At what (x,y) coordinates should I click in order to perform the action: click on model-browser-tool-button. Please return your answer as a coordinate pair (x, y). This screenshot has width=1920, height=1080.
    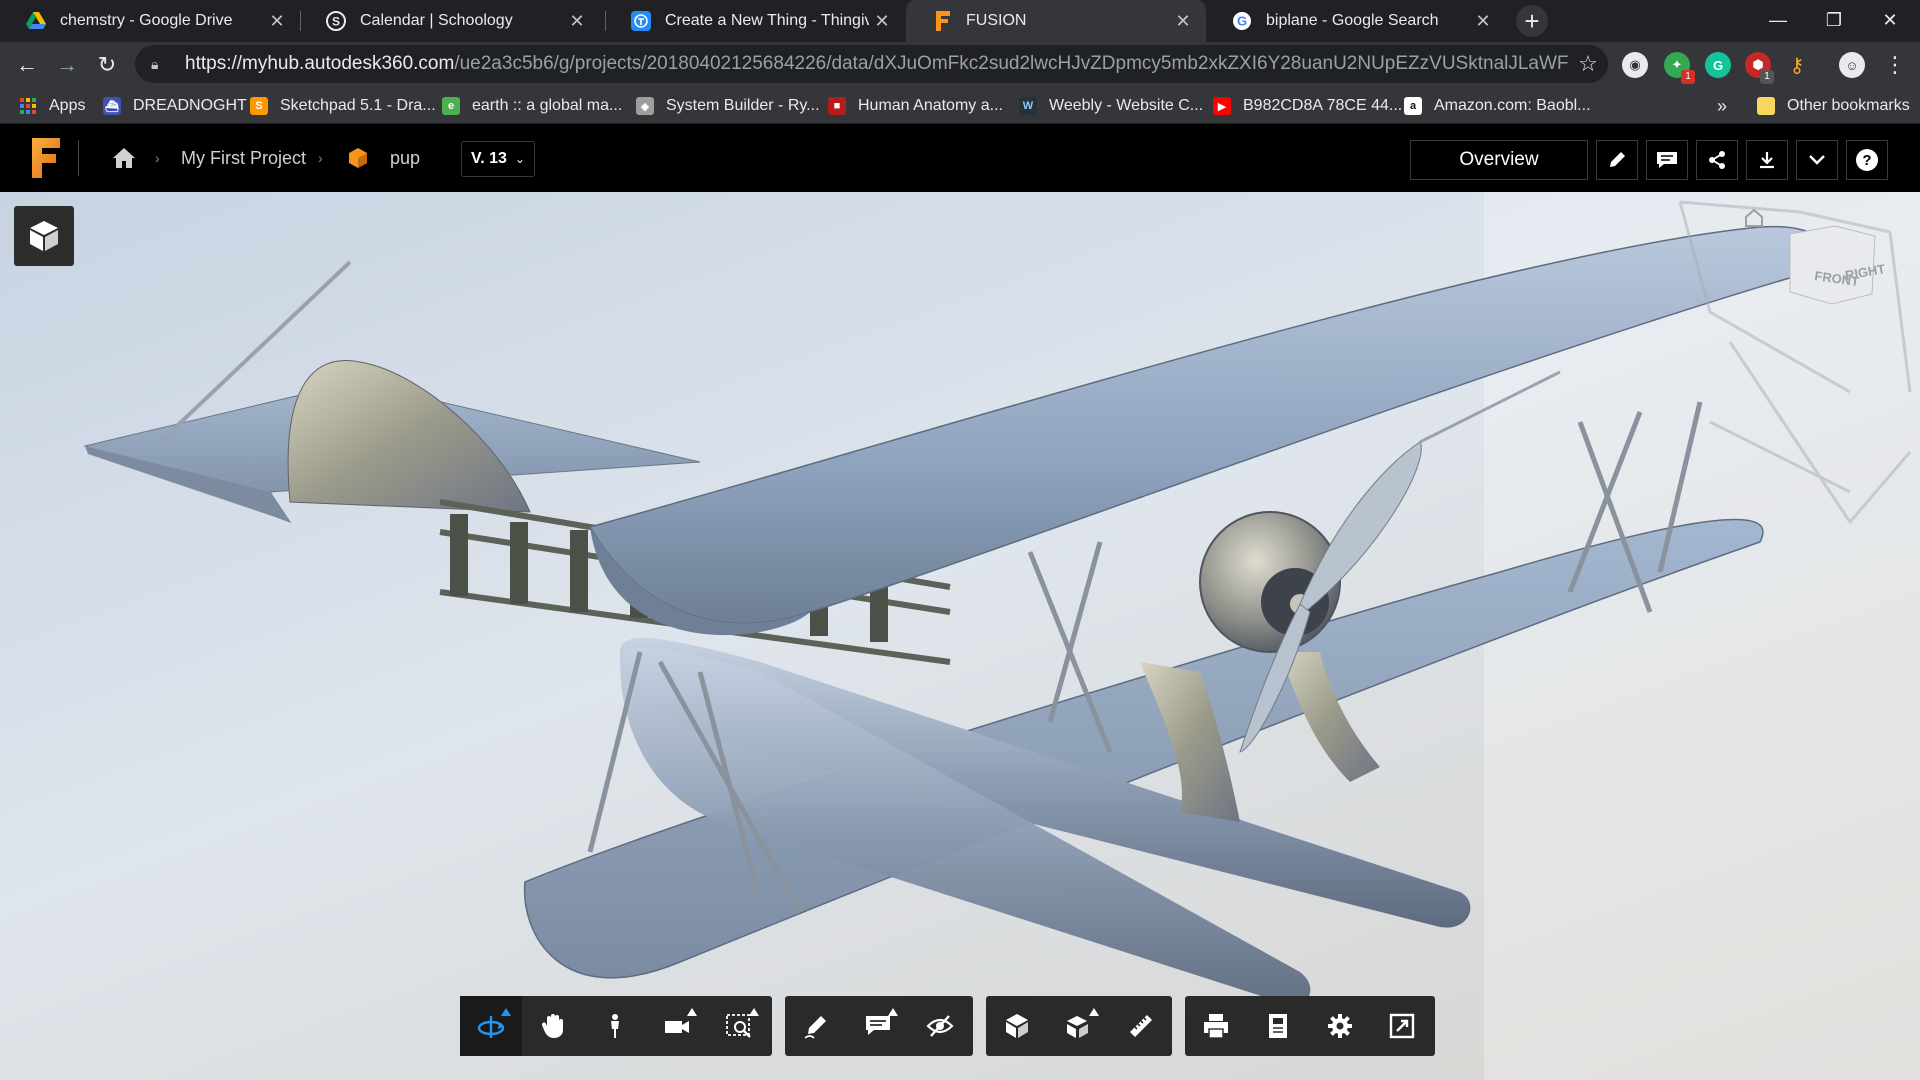
    Looking at the image, I should click on (1017, 1026).